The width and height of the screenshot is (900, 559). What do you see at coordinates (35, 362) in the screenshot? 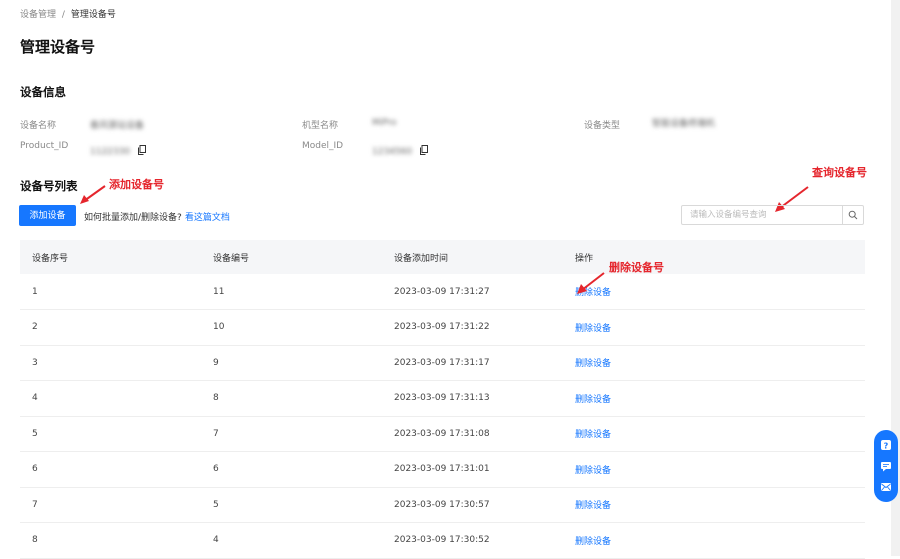
I see `device-index-cell: 3` at bounding box center [35, 362].